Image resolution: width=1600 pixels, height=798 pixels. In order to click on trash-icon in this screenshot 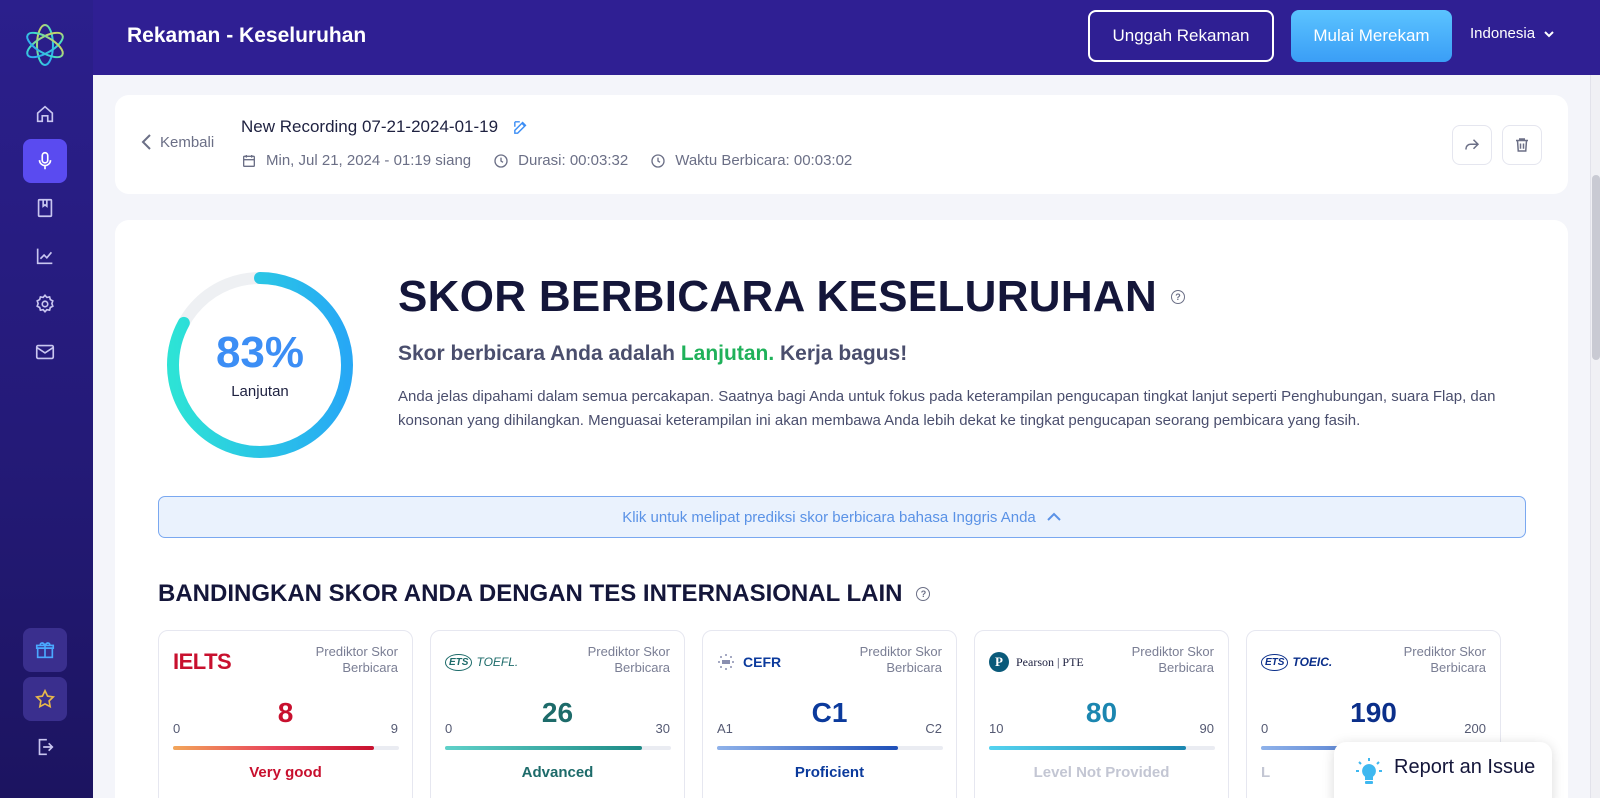, I will do `click(1522, 145)`.